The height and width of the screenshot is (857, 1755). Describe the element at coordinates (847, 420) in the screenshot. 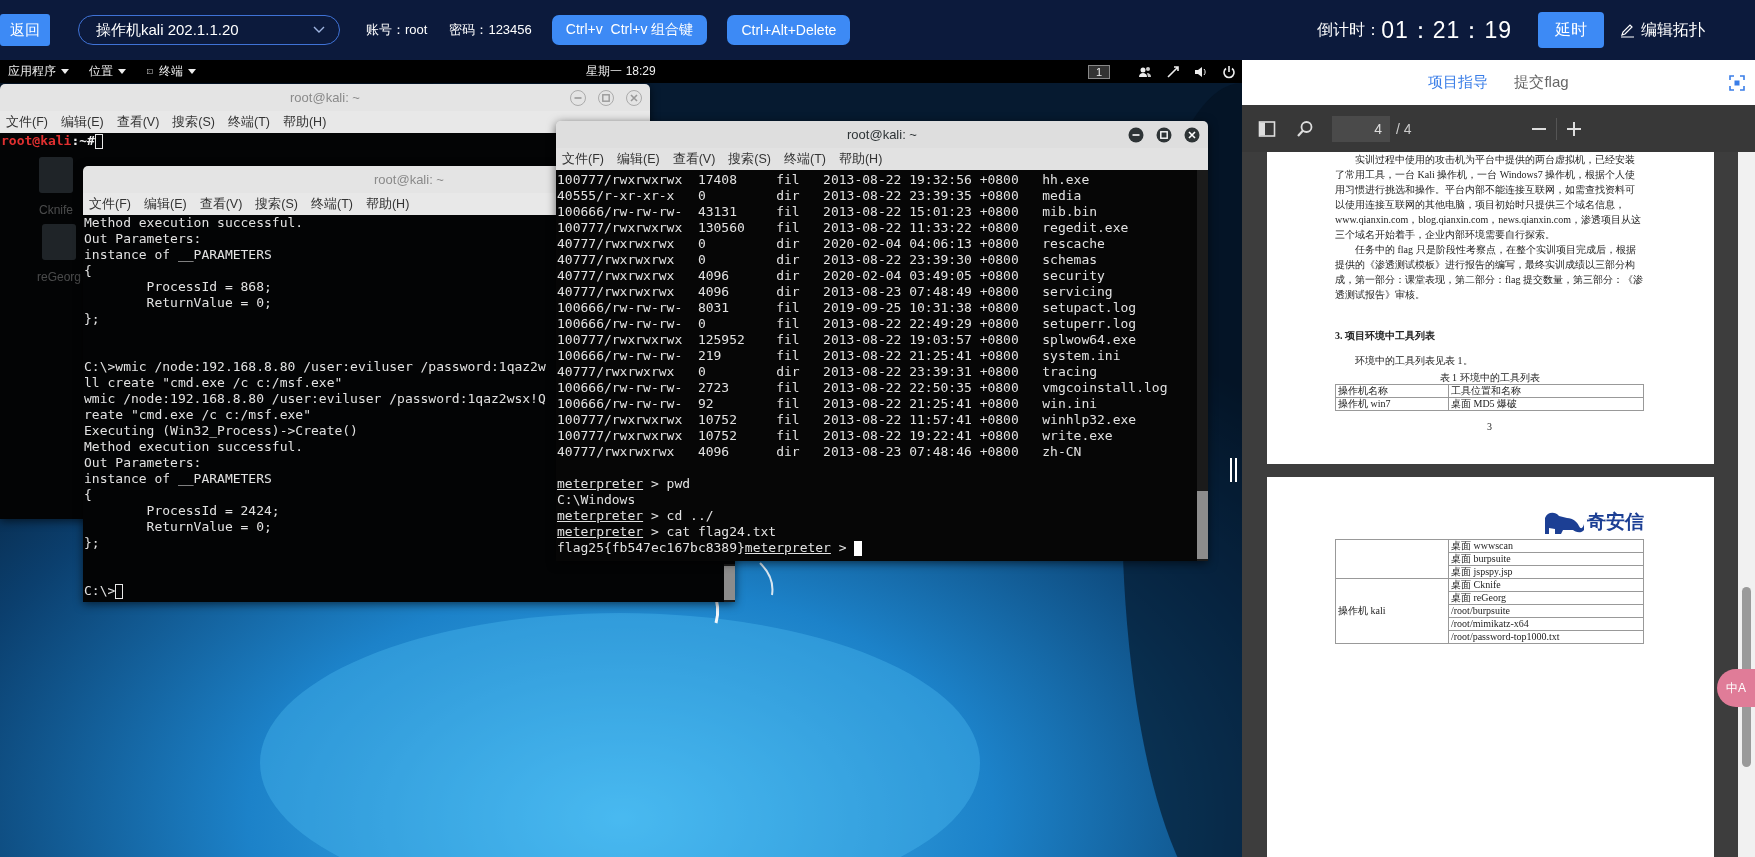

I see `listing-line: 100777/rwxrwxrwx 10752 fil 2013-08-22 11:57:41 +0800 winhlp32.exe` at that location.